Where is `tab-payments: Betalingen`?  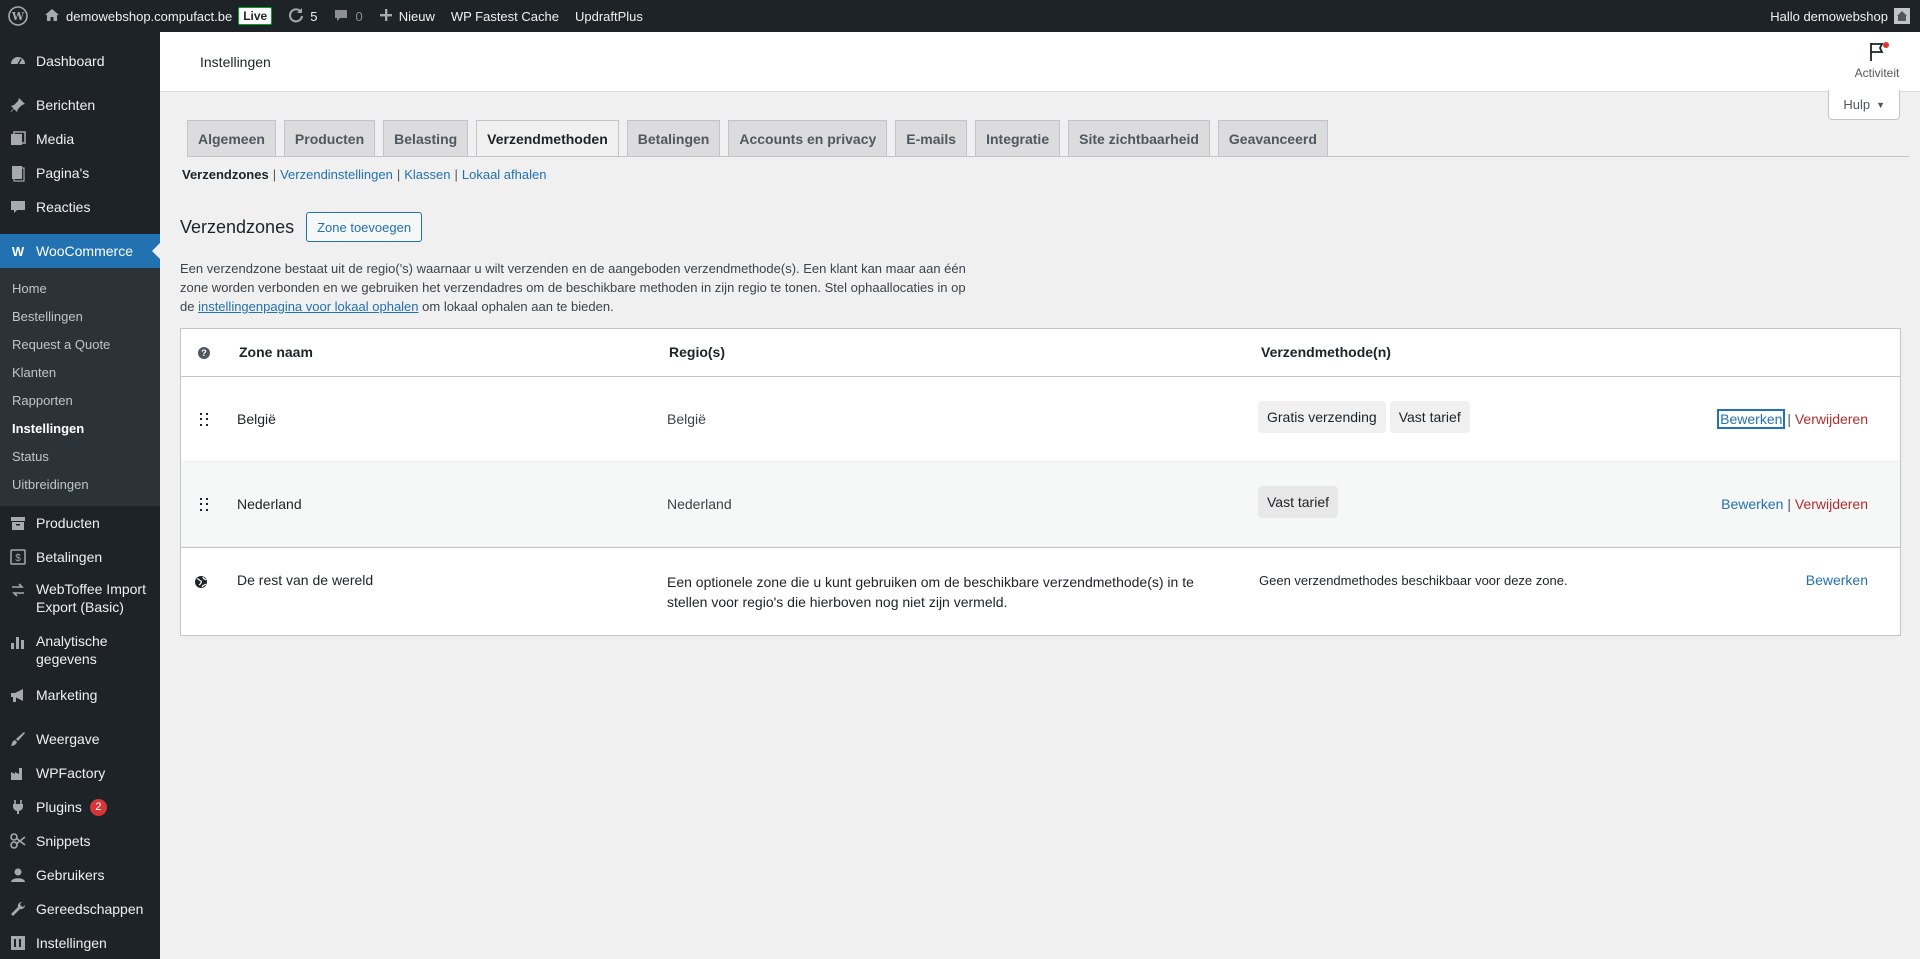 tab-payments: Betalingen is located at coordinates (673, 138).